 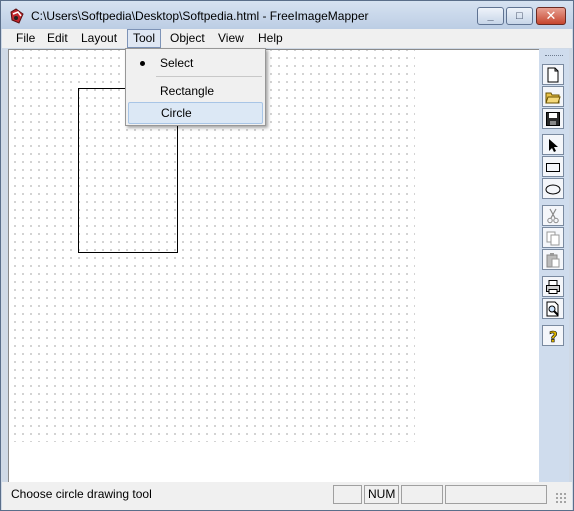 I want to click on minimize-icon: _, so click(x=490, y=16).